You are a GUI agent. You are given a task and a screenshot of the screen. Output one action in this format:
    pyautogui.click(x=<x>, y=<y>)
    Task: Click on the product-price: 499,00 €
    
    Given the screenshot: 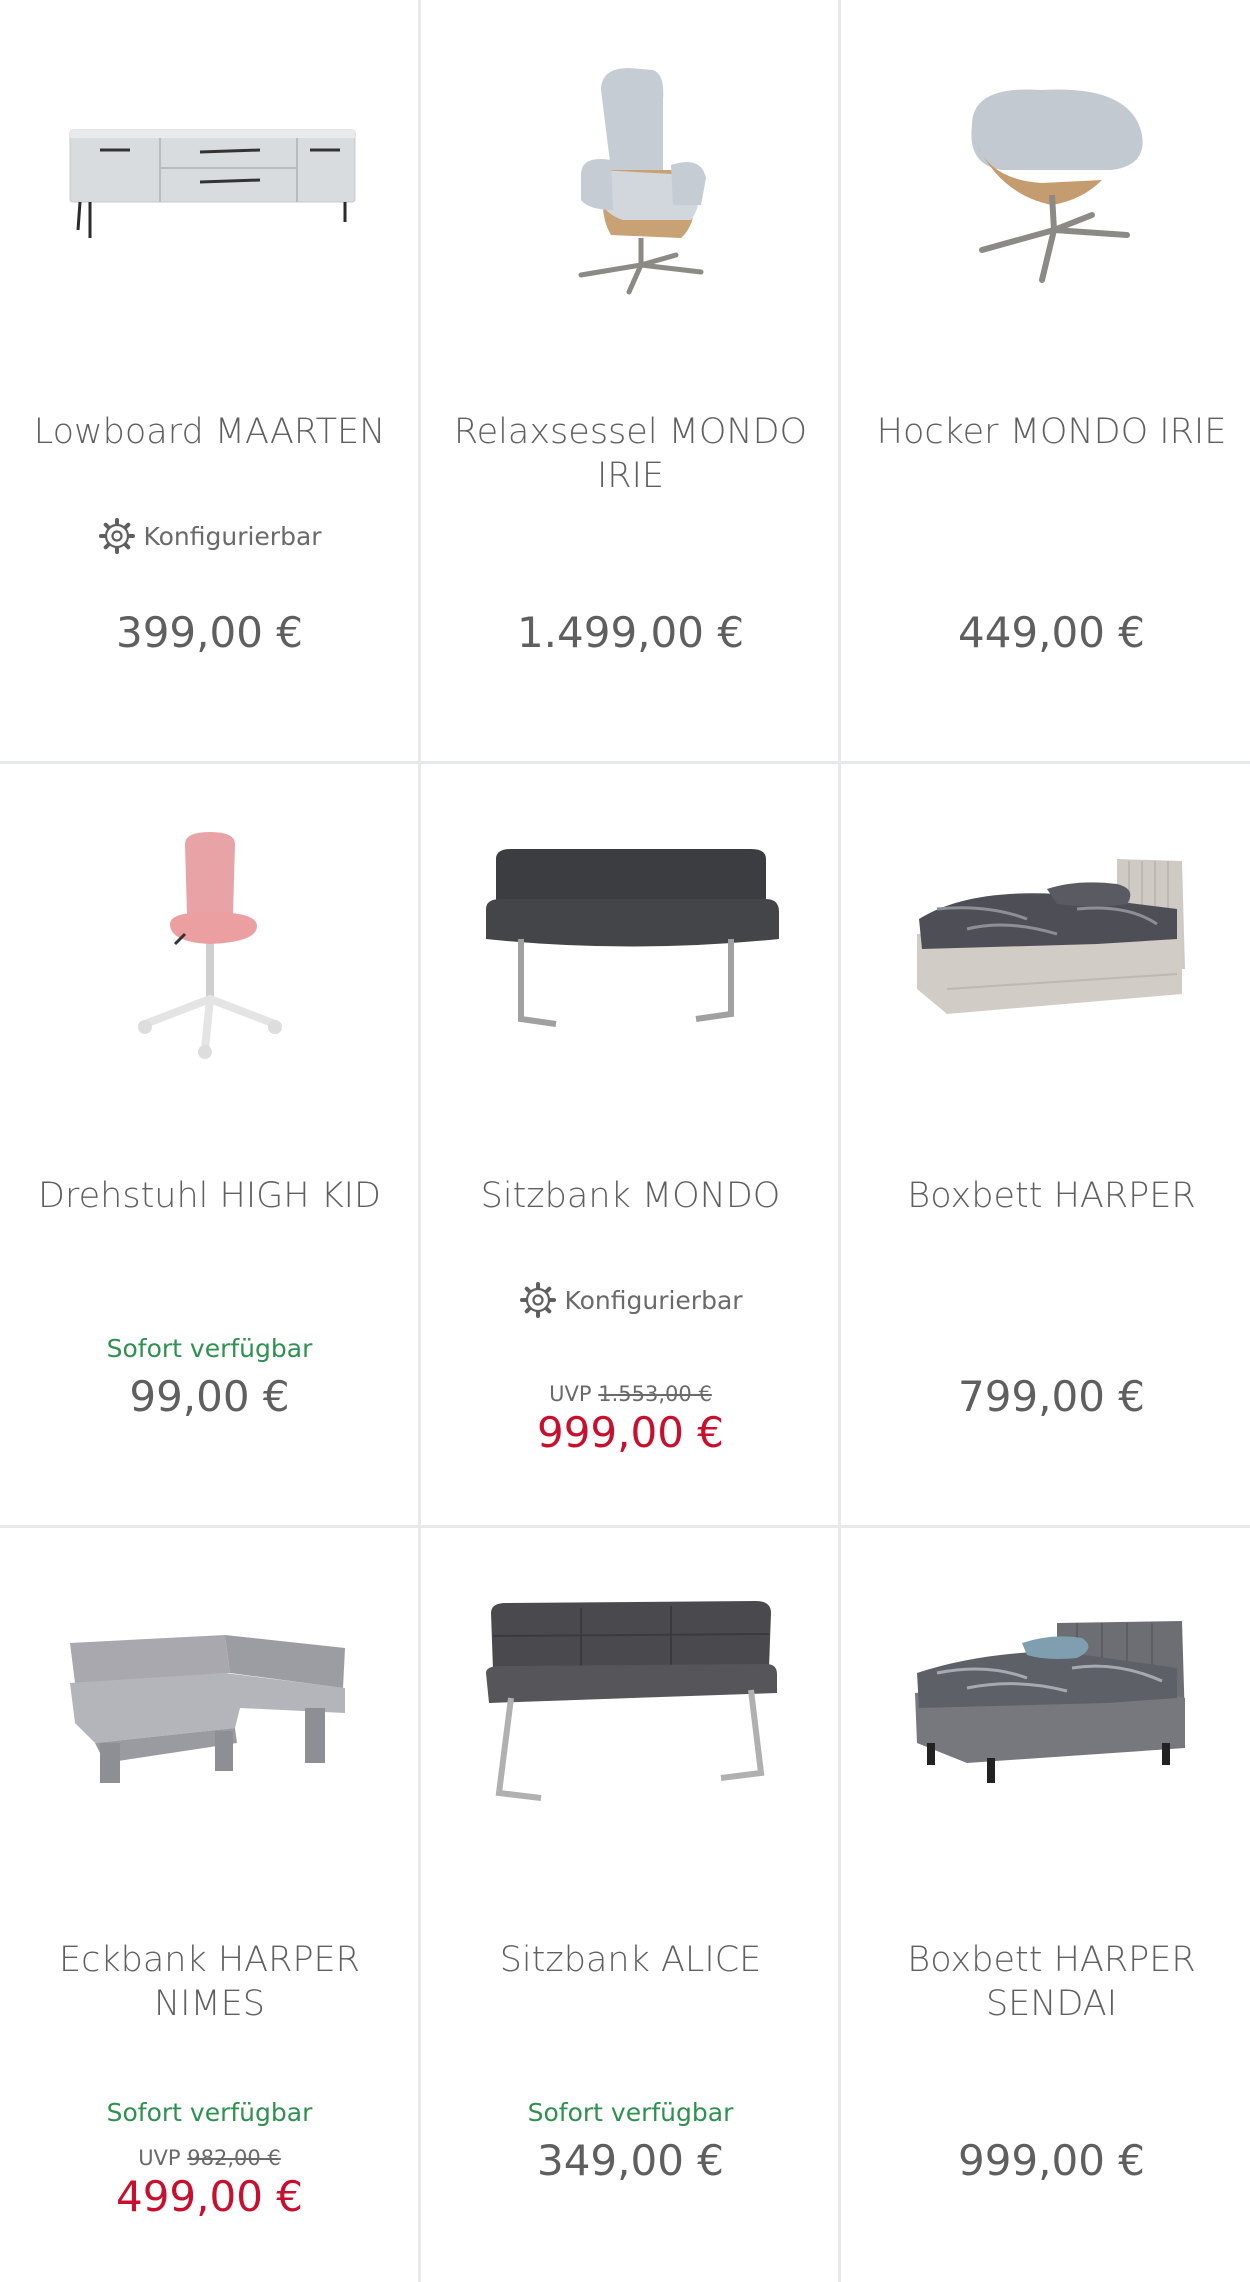 What is the action you would take?
    pyautogui.click(x=209, y=2196)
    